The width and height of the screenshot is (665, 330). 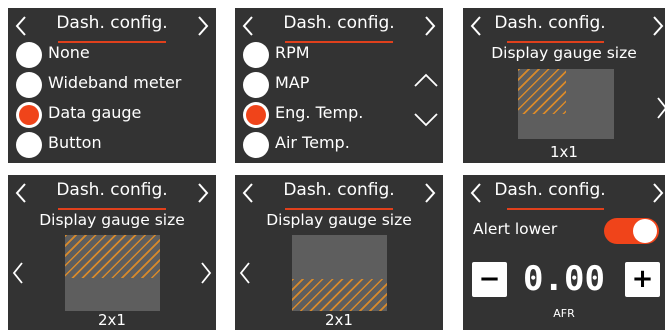 What do you see at coordinates (645, 231) in the screenshot?
I see `toggle-knob` at bounding box center [645, 231].